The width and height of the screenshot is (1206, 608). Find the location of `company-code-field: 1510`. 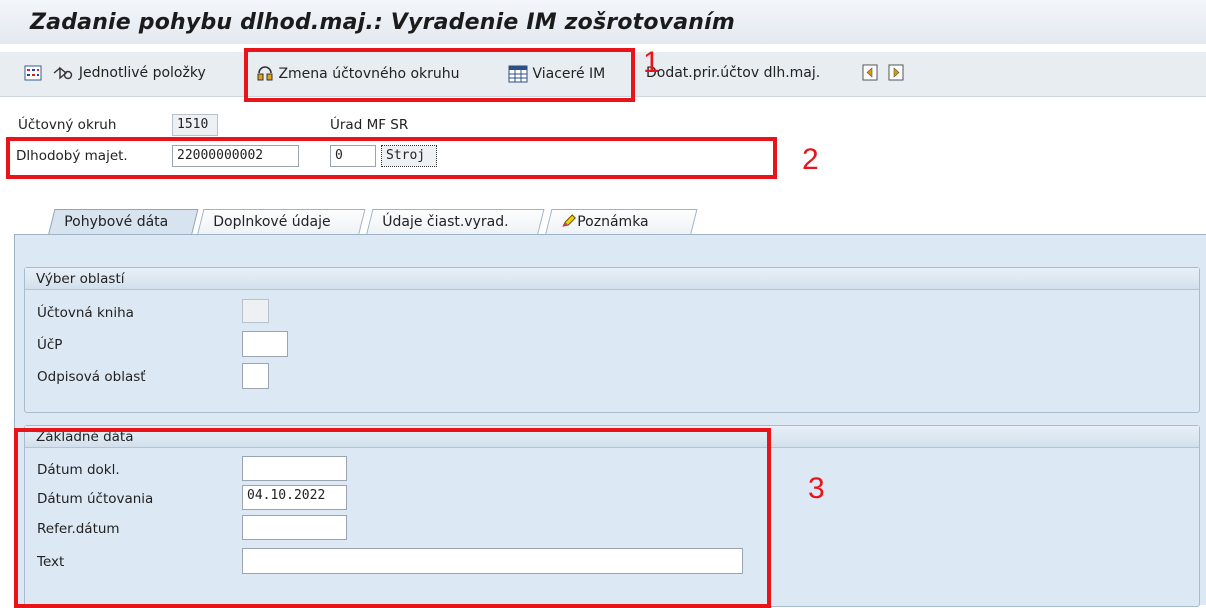

company-code-field: 1510 is located at coordinates (195, 125).